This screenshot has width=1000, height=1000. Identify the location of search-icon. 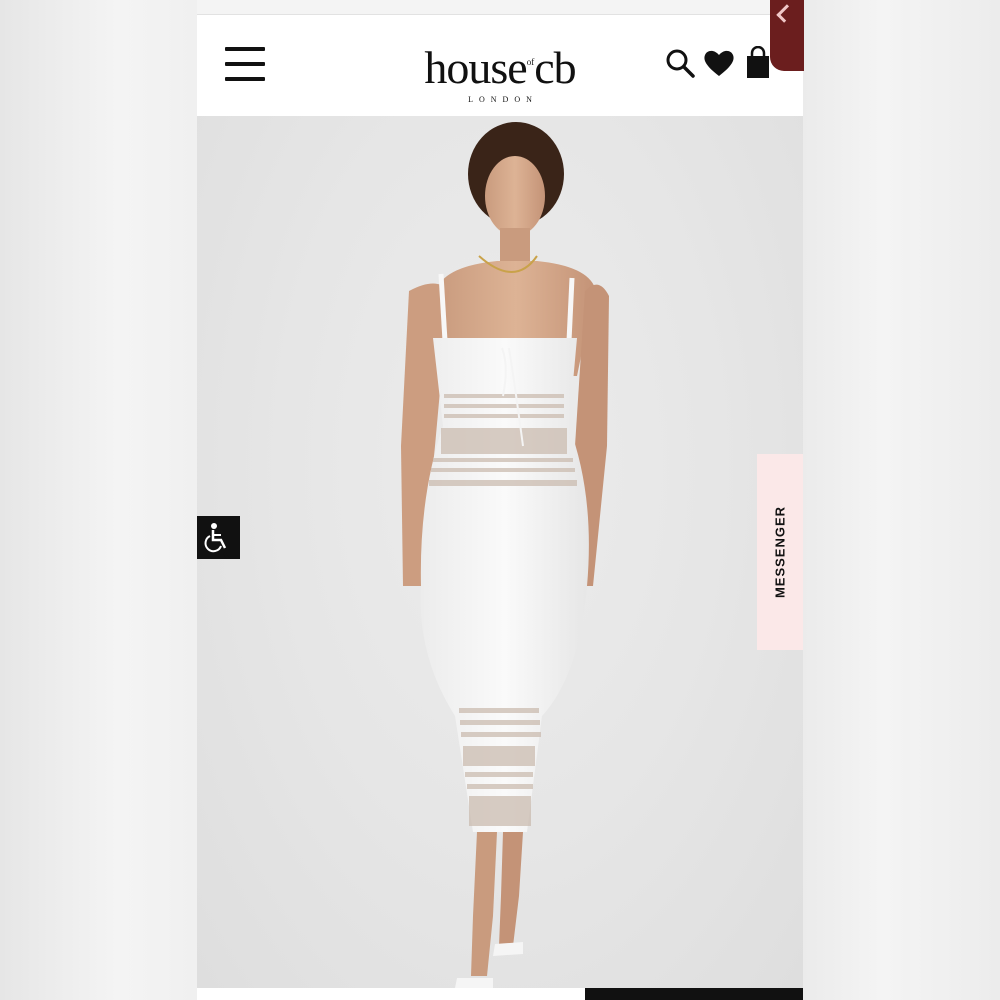
(680, 63).